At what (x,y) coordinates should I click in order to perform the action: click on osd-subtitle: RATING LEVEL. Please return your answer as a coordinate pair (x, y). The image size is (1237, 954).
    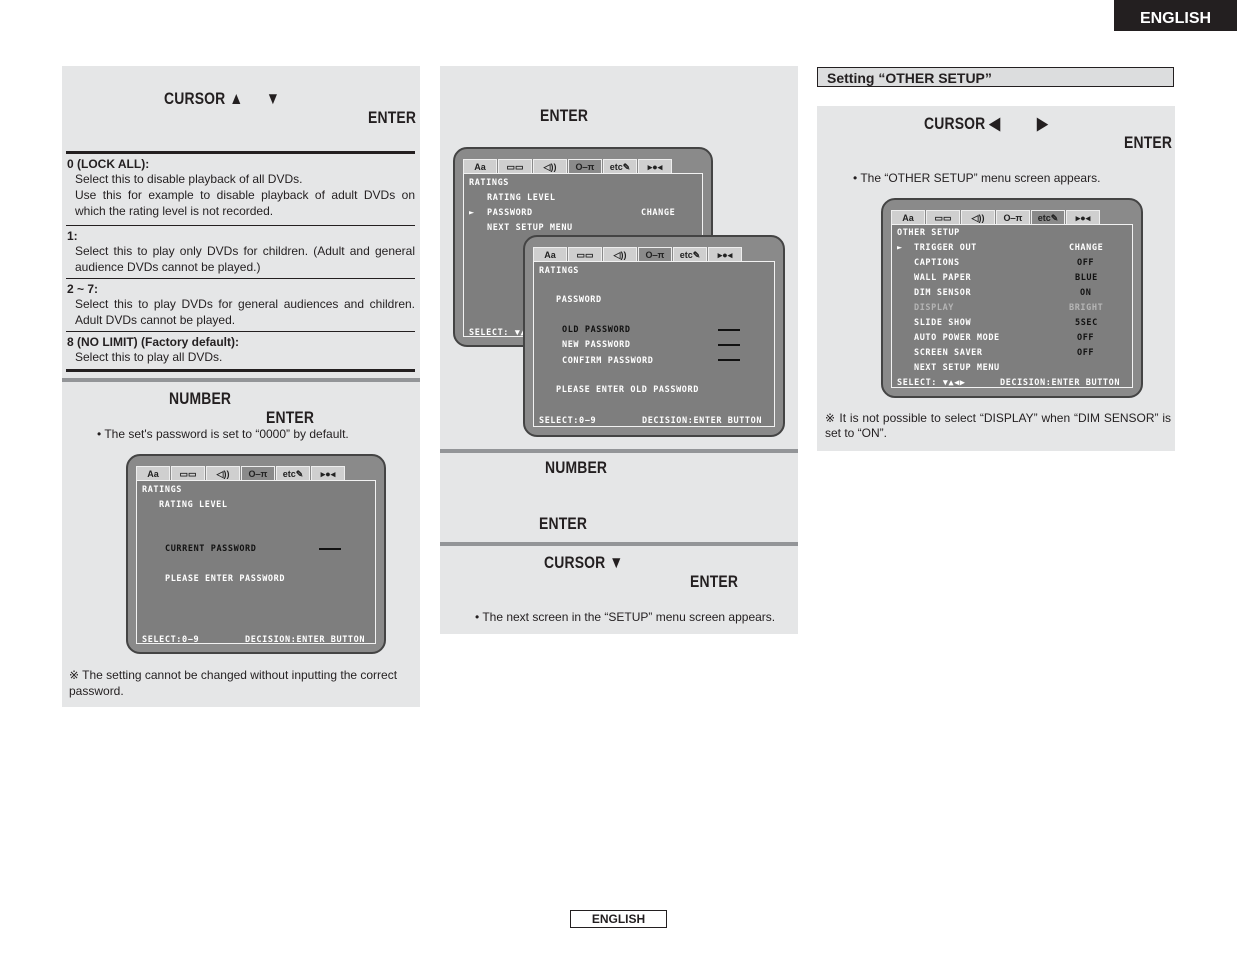
    Looking at the image, I should click on (193, 505).